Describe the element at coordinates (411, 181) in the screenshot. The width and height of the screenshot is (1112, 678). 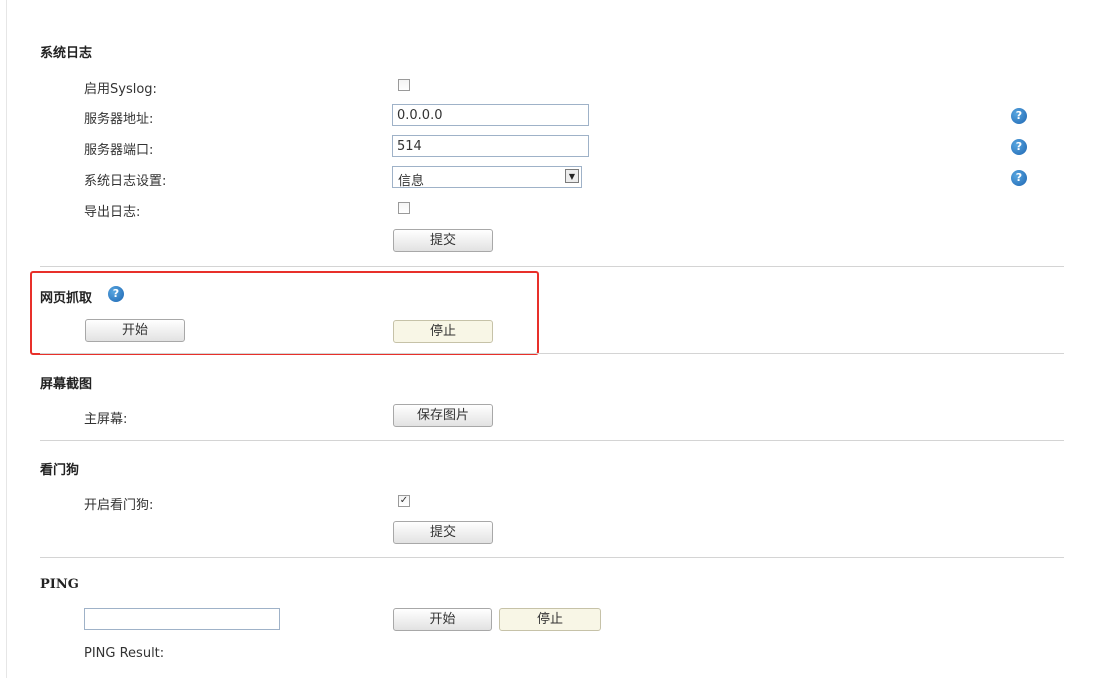
I see `syslog-level-value: 信息` at that location.